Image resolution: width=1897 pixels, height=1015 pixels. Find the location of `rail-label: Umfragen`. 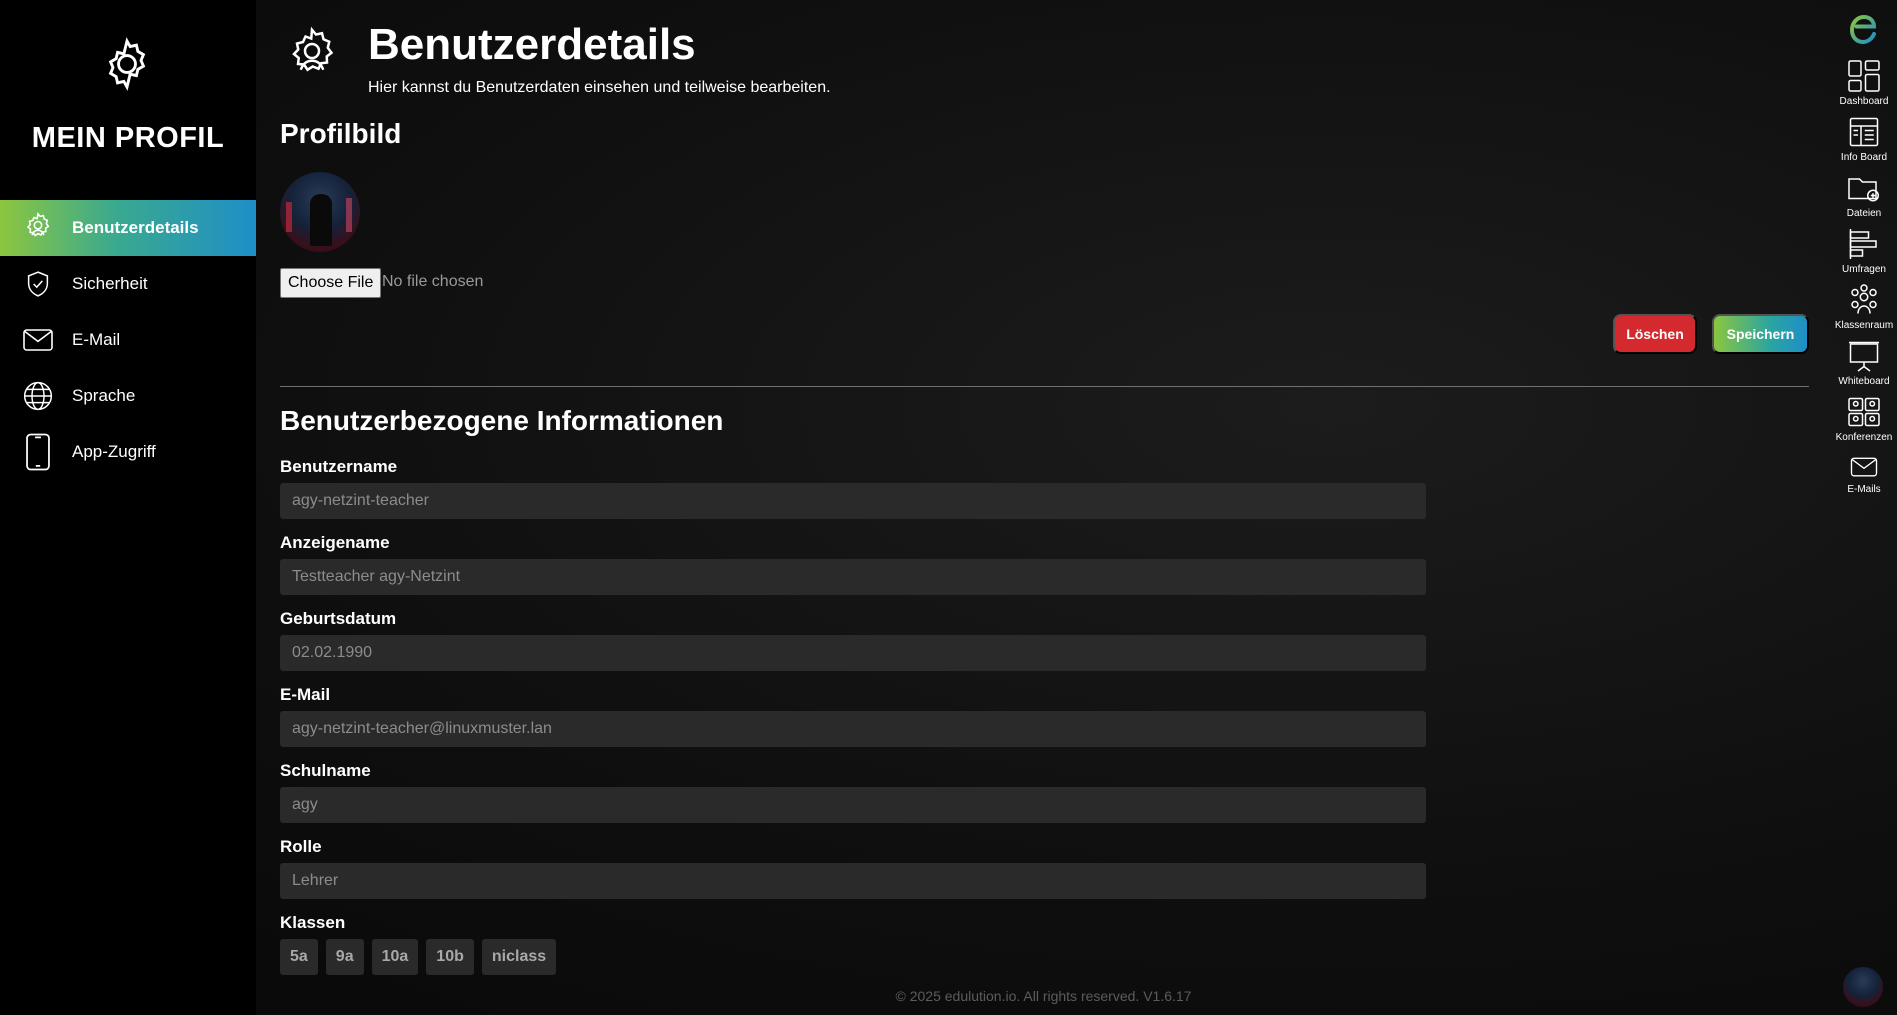

rail-label: Umfragen is located at coordinates (1864, 269).